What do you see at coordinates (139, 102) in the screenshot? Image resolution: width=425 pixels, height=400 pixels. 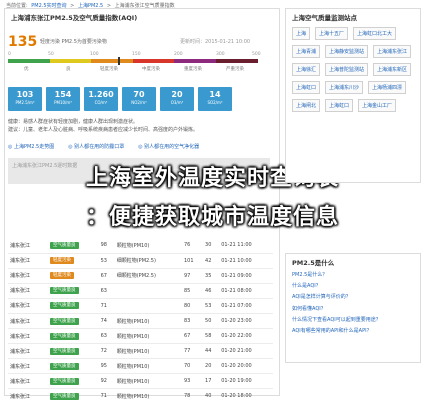 I see `pollutant-unit: NO2/m³` at bounding box center [139, 102].